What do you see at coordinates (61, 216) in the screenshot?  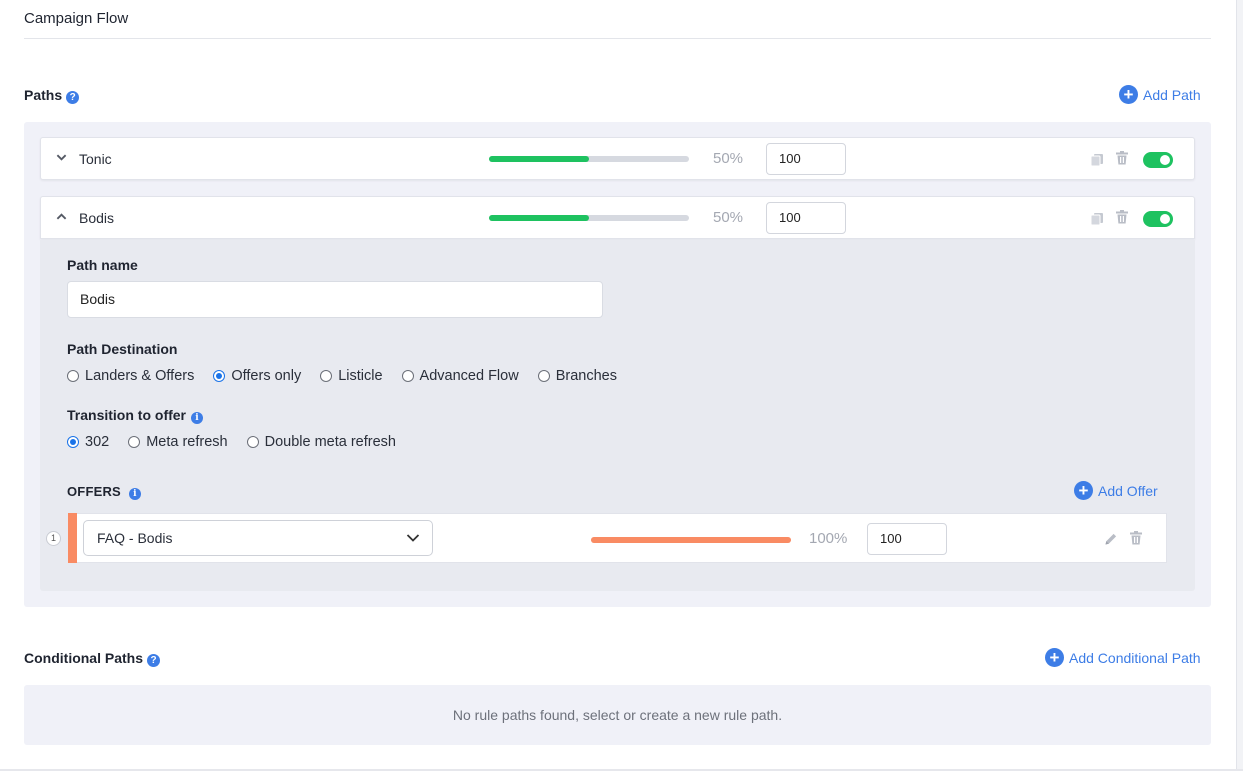 I see `chevron-up-icon` at bounding box center [61, 216].